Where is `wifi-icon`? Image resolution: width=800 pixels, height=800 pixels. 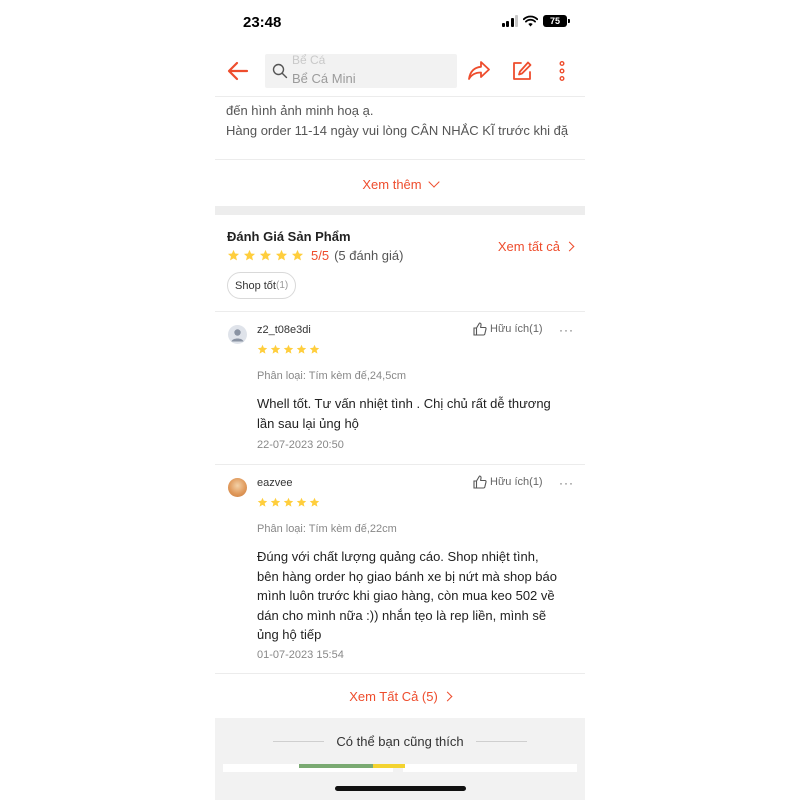 wifi-icon is located at coordinates (530, 21).